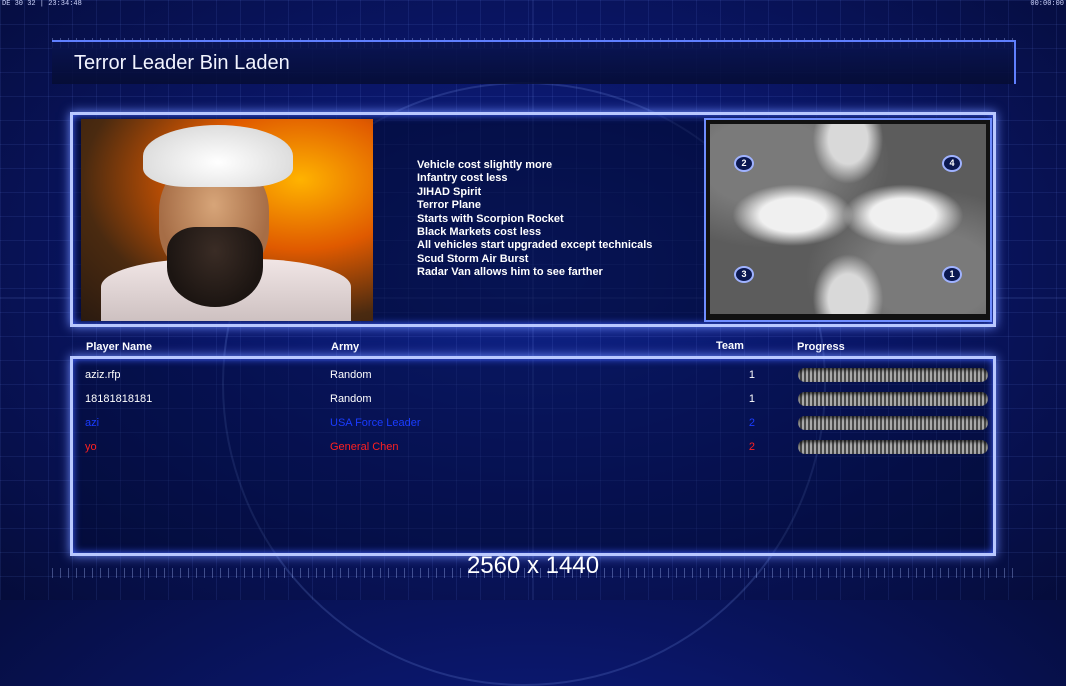  Describe the element at coordinates (42, 4) in the screenshot. I see `status-left: DE 30 32 | 23:34:48` at that location.